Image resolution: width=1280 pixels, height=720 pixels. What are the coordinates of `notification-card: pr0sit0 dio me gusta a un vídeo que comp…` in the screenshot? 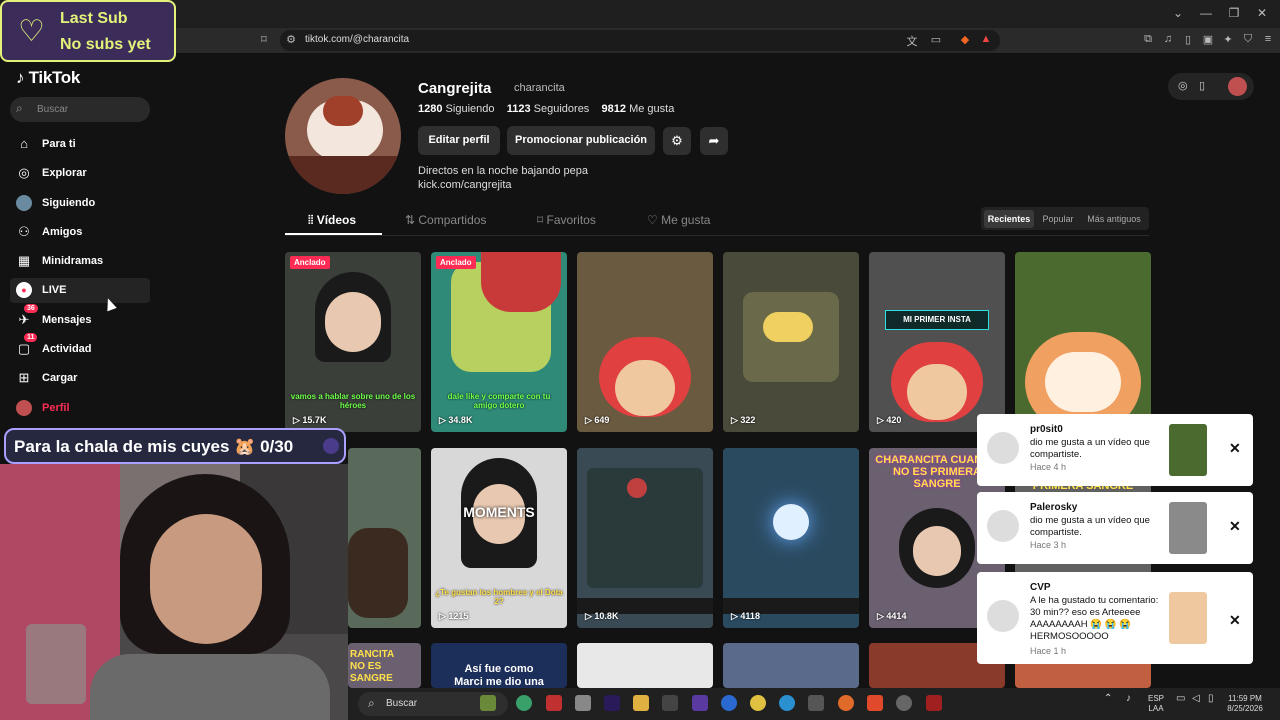 It's located at (1115, 450).